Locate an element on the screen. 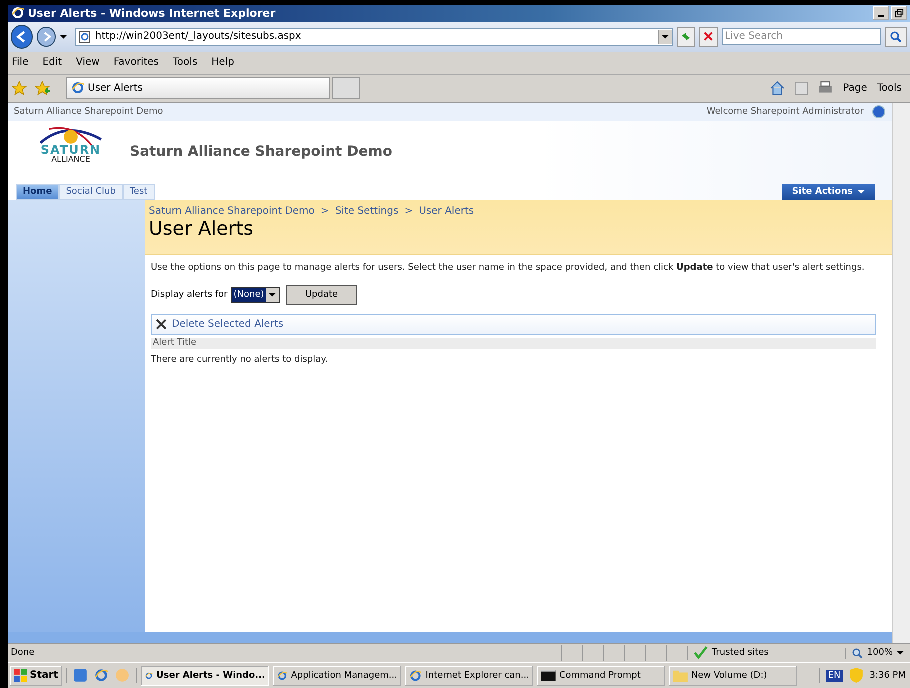  site-logo: SATURN ALLIANCE is located at coordinates (71, 152).